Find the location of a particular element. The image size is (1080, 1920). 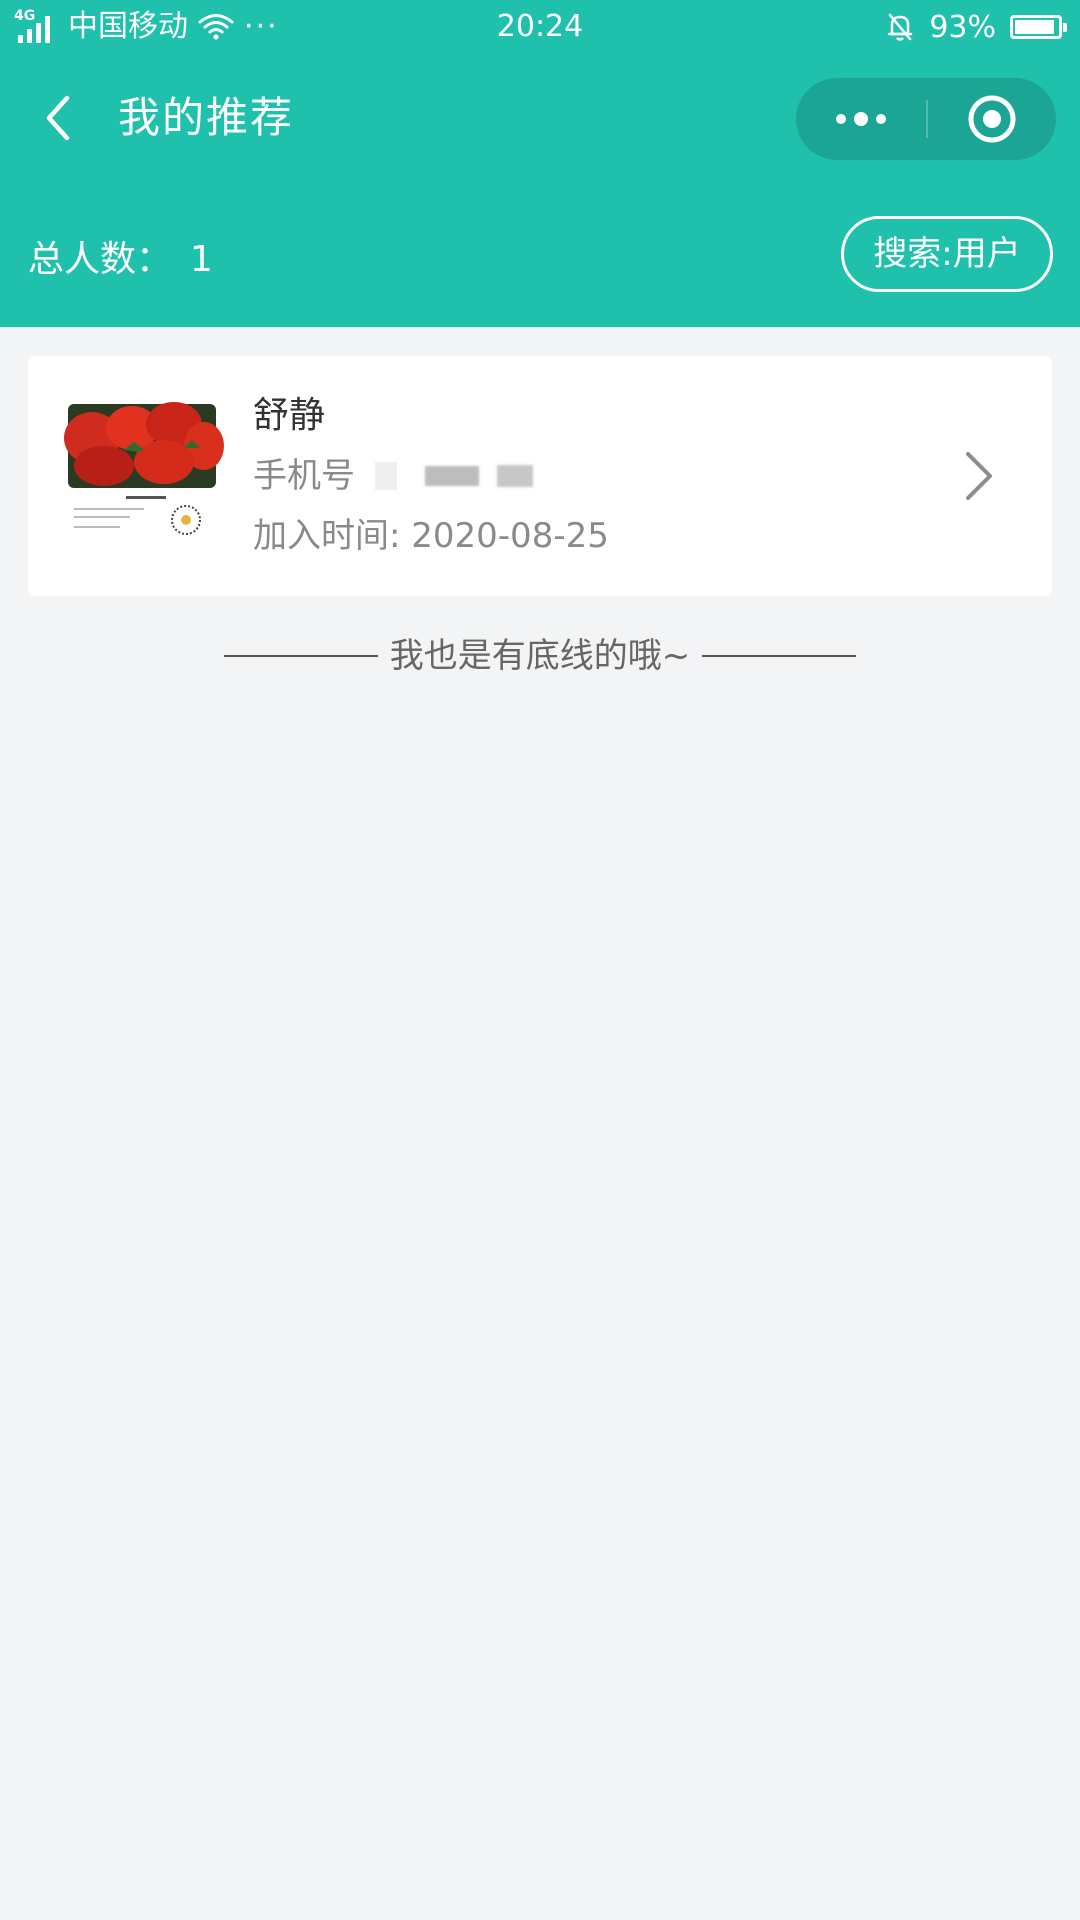

total-value: 1 is located at coordinates (201, 259).